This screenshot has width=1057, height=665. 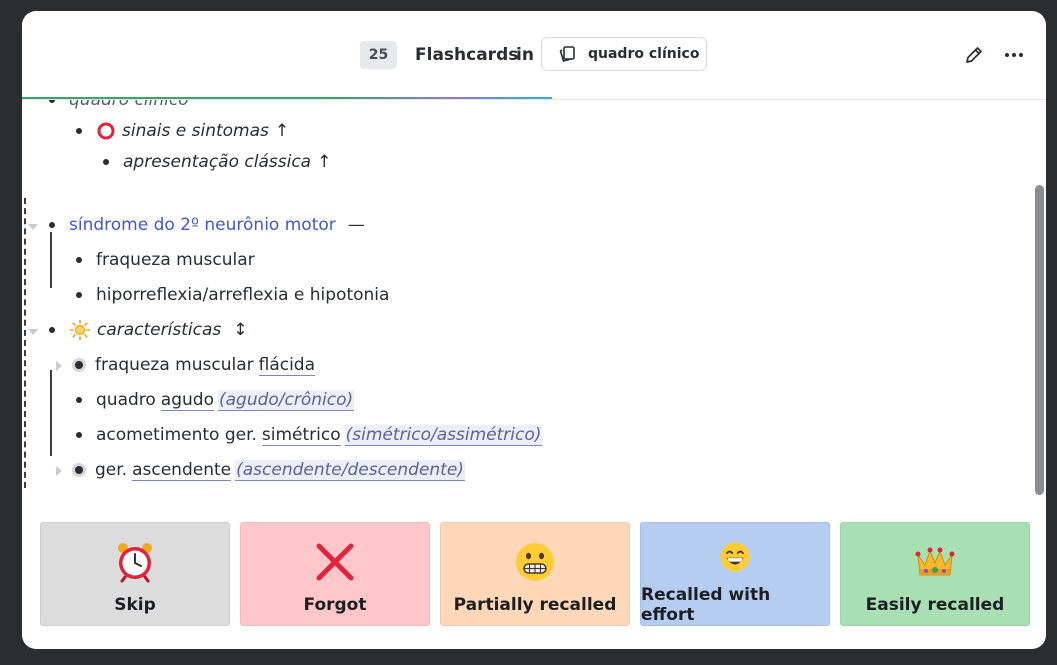 What do you see at coordinates (467, 55) in the screenshot?
I see `header-title: Flashcards` at bounding box center [467, 55].